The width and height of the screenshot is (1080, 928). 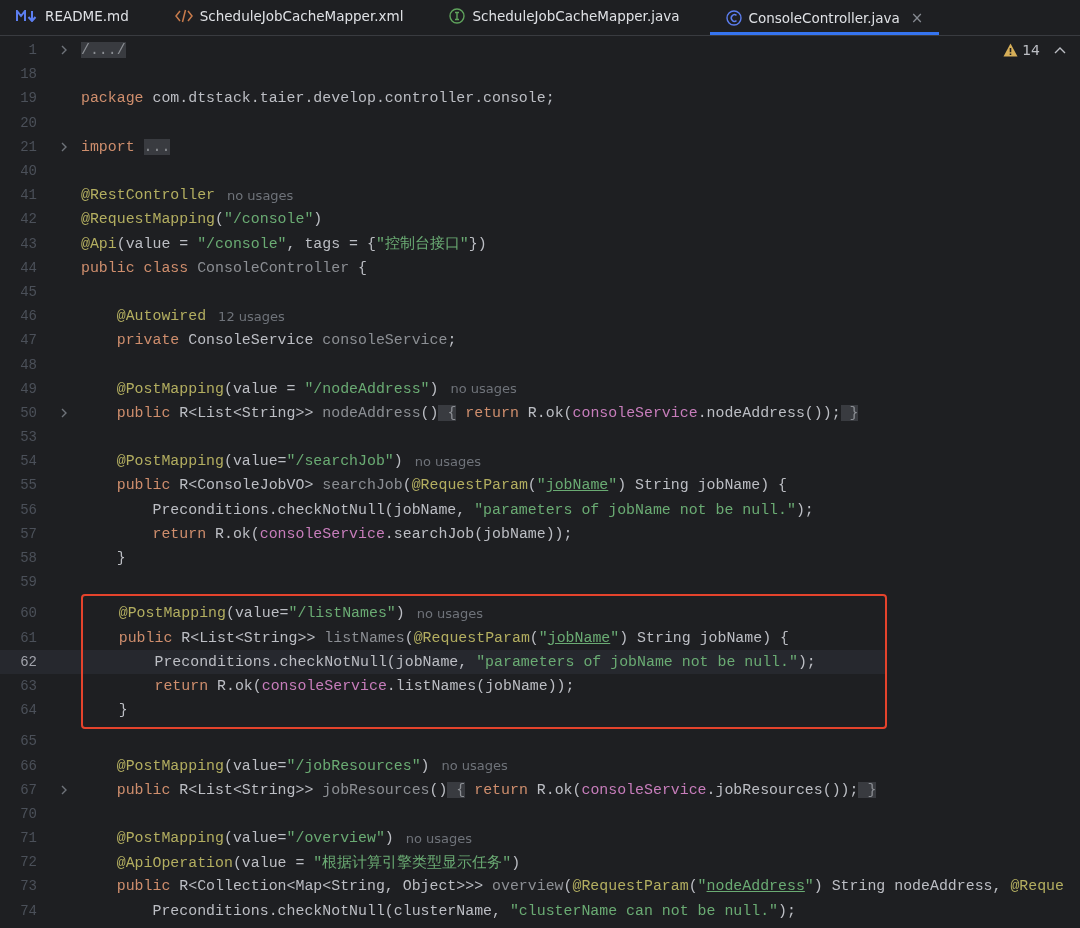 I want to click on code-line: @PostMapping(value="/searchJob"), so click(x=259, y=461).